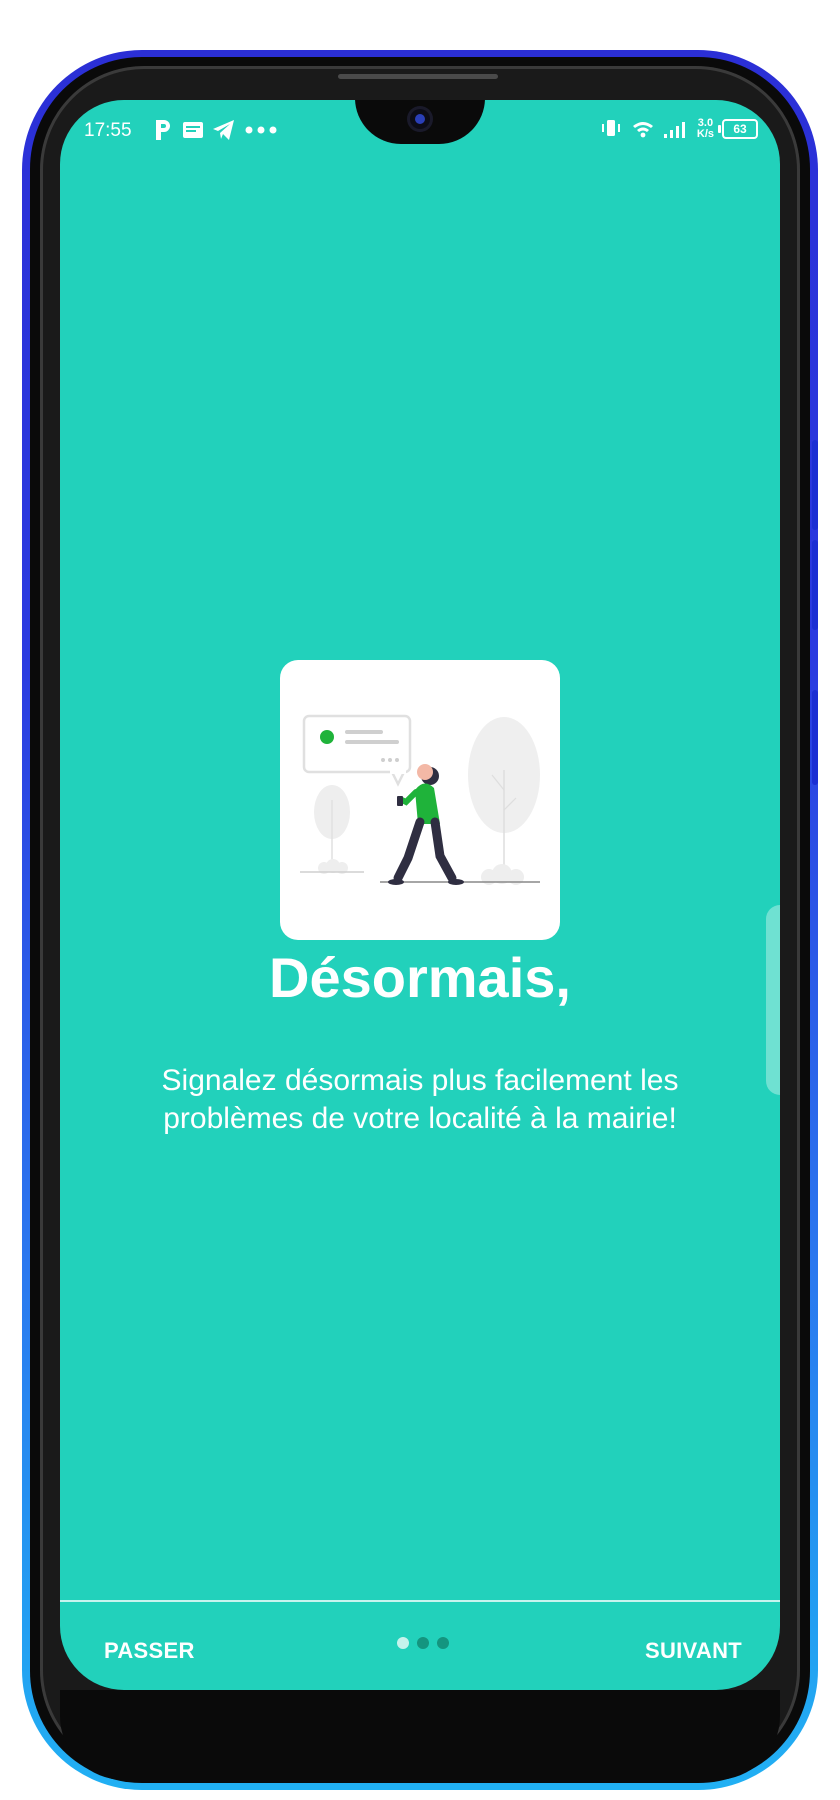  I want to click on network-speed-unit: K/s, so click(705, 134).